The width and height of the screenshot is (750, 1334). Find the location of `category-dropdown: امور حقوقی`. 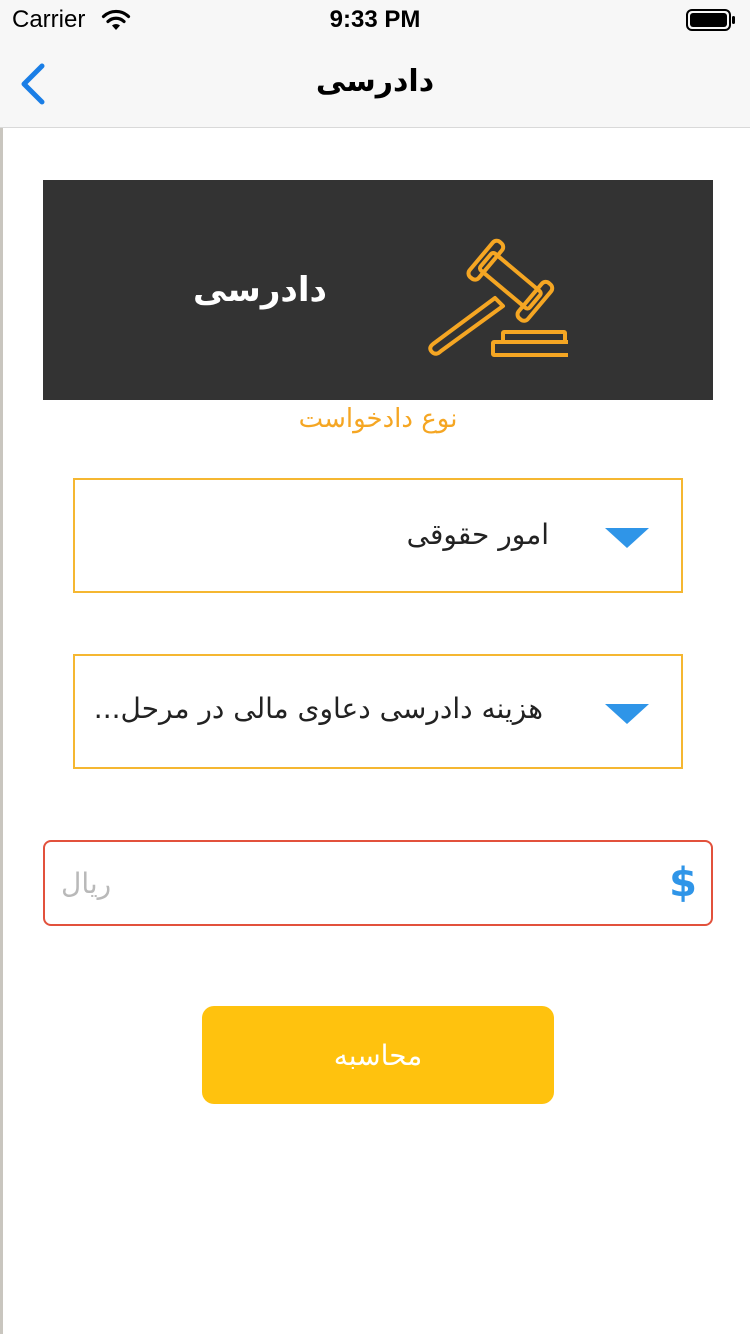

category-dropdown: امور حقوقی is located at coordinates (378, 535).